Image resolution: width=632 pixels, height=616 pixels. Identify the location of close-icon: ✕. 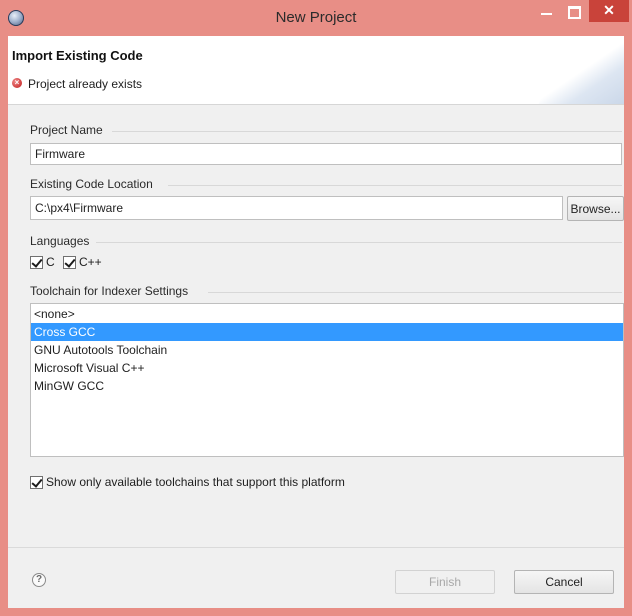
(609, 10).